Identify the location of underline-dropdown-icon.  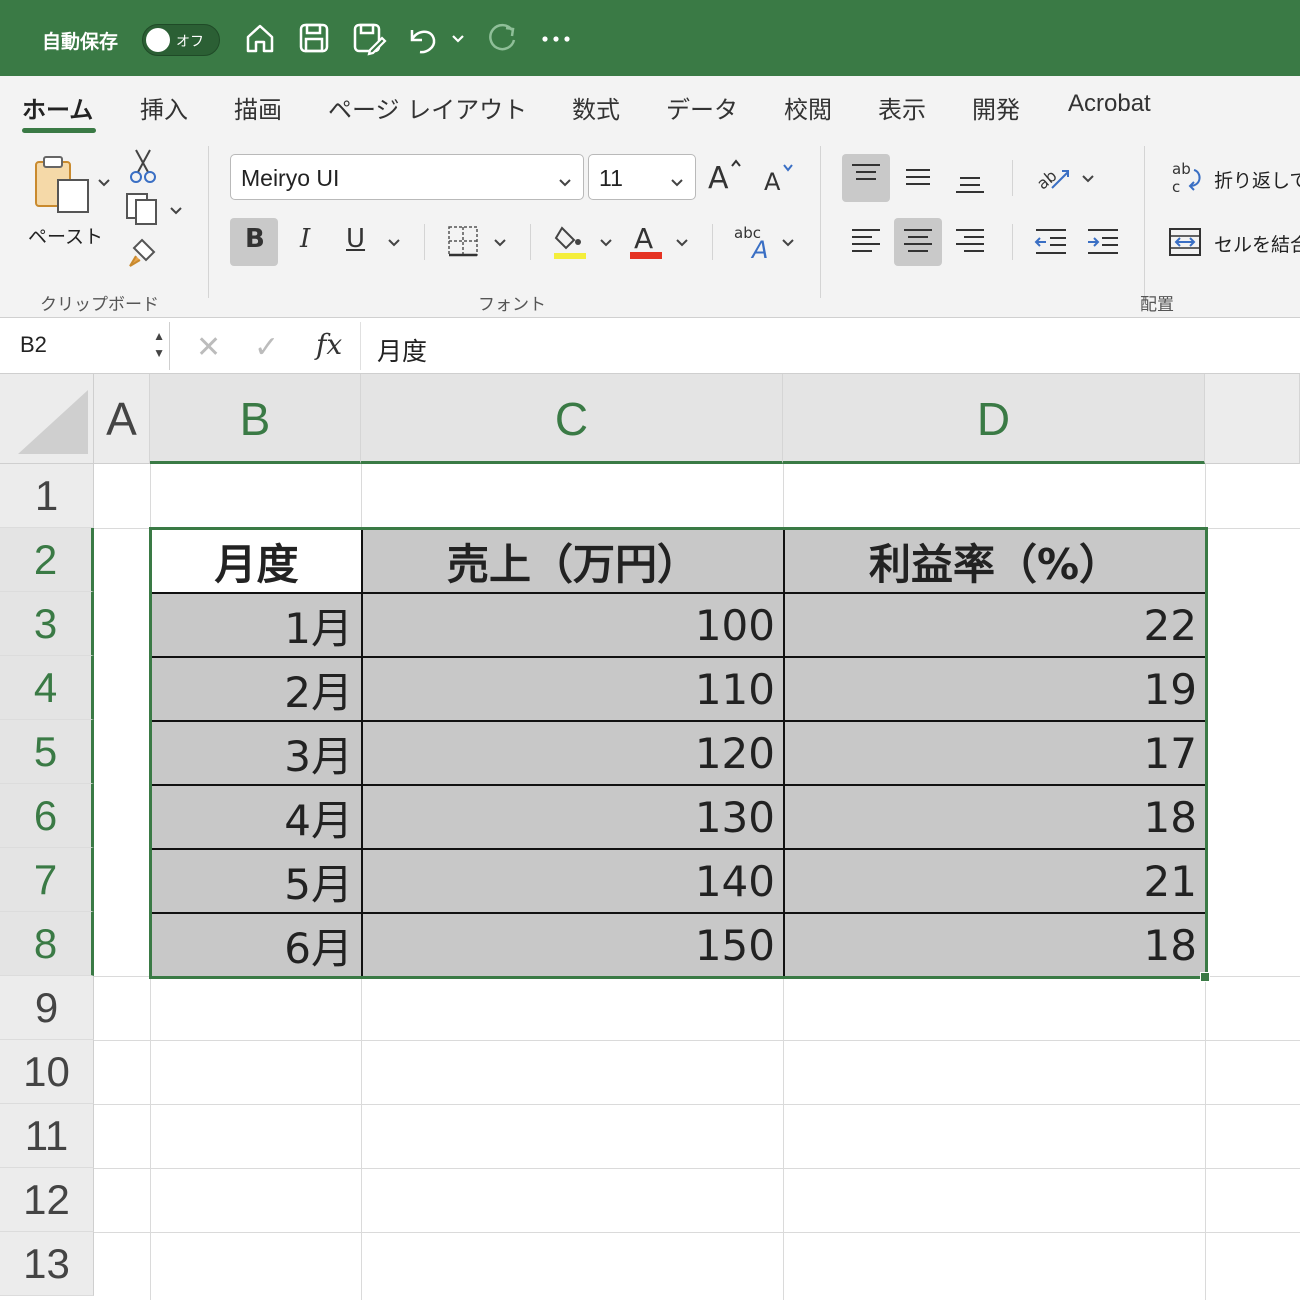
(394, 242).